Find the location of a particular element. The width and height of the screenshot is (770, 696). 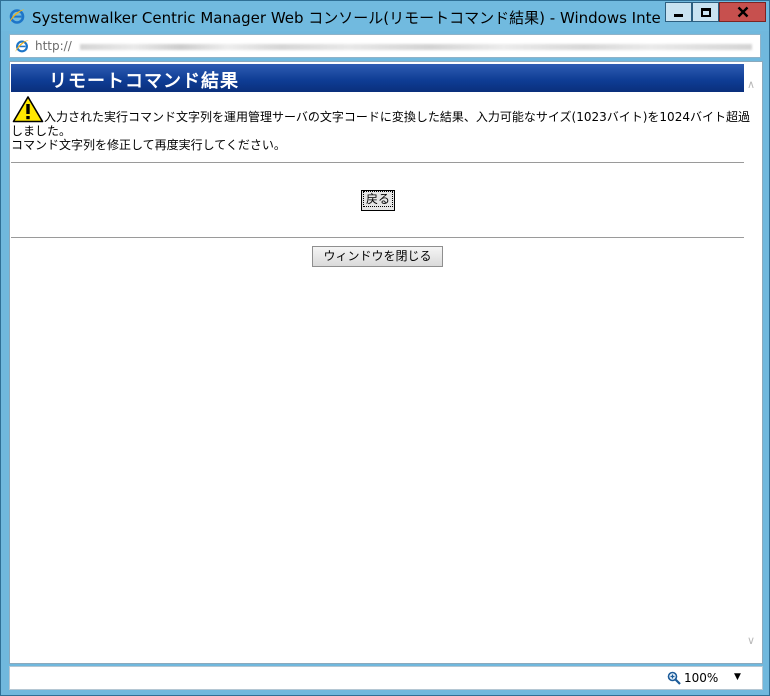

page-header: リモートコマンド結果 is located at coordinates (377, 78).